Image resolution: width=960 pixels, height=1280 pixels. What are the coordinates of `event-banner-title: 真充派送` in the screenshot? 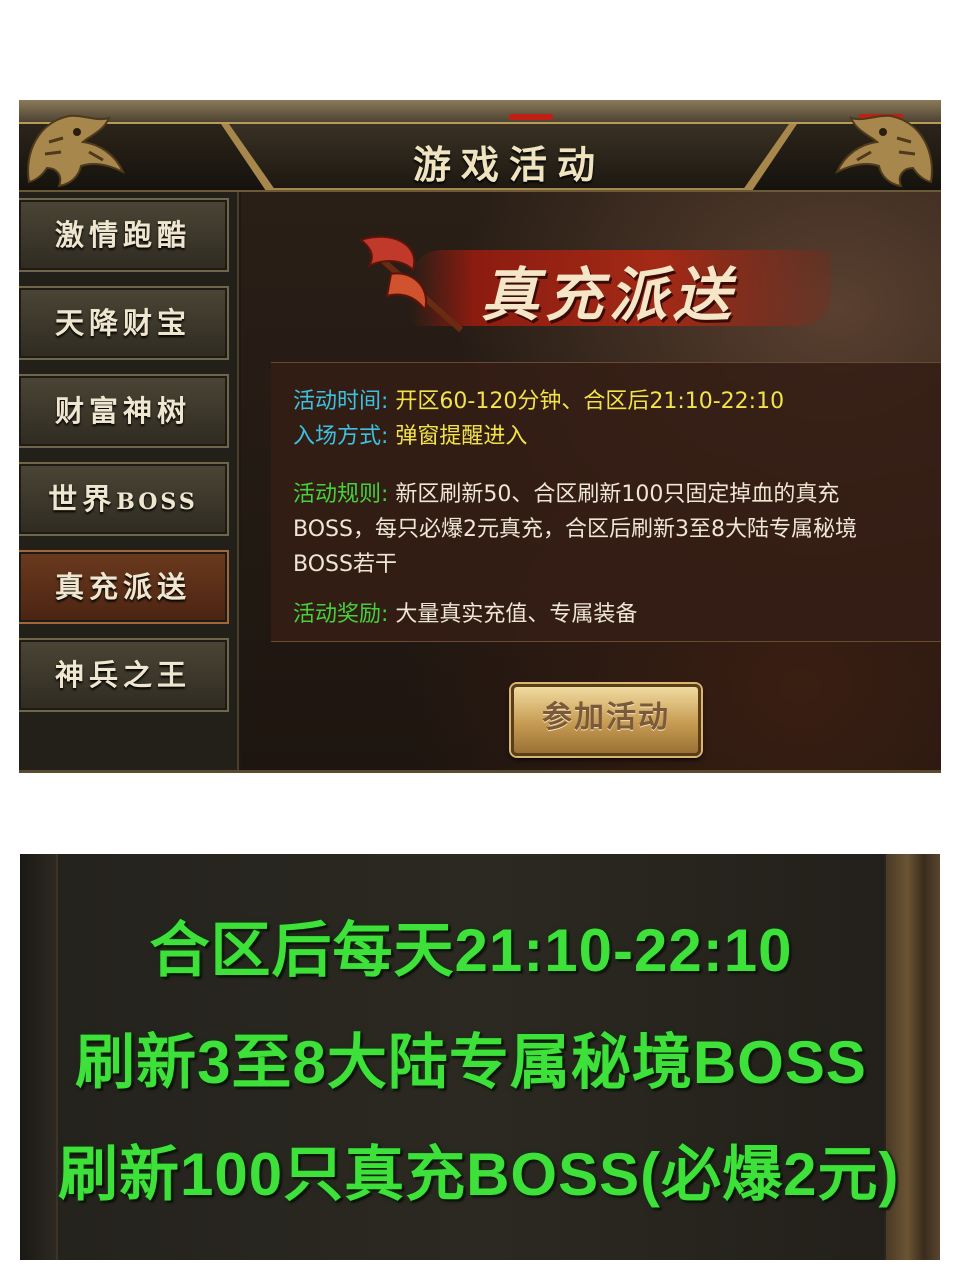 It's located at (609, 295).